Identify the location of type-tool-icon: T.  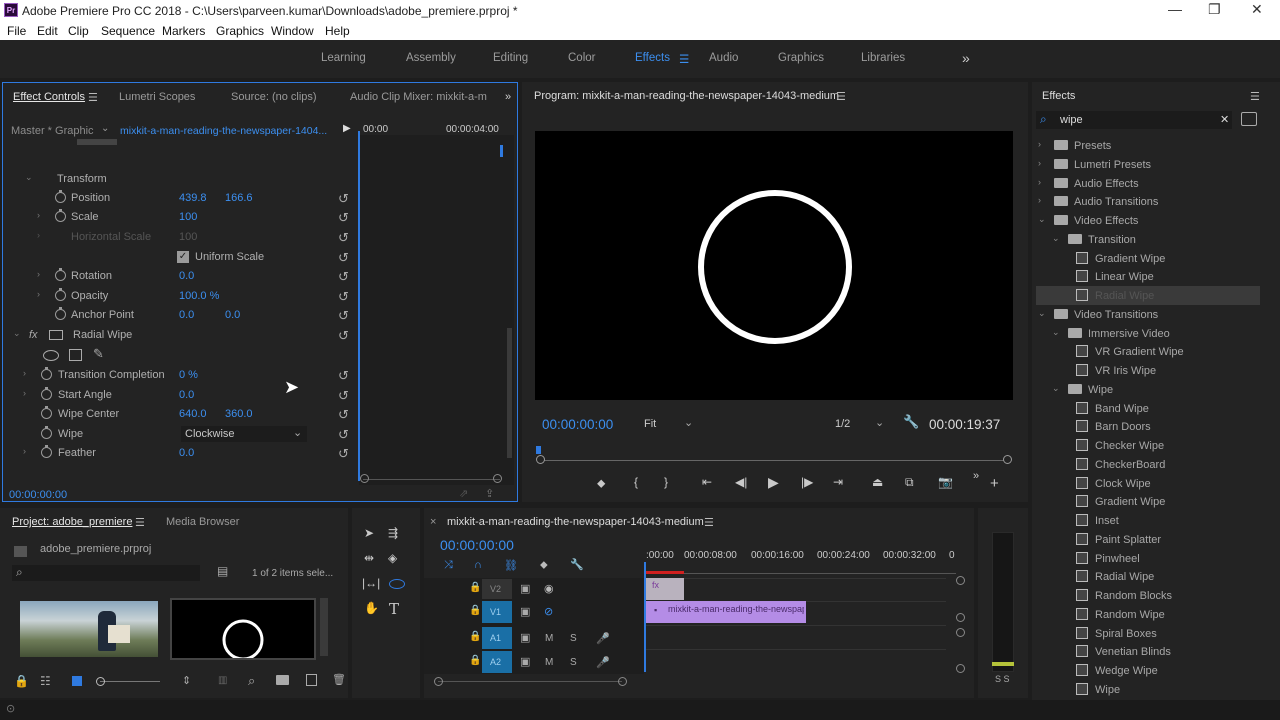
(394, 609).